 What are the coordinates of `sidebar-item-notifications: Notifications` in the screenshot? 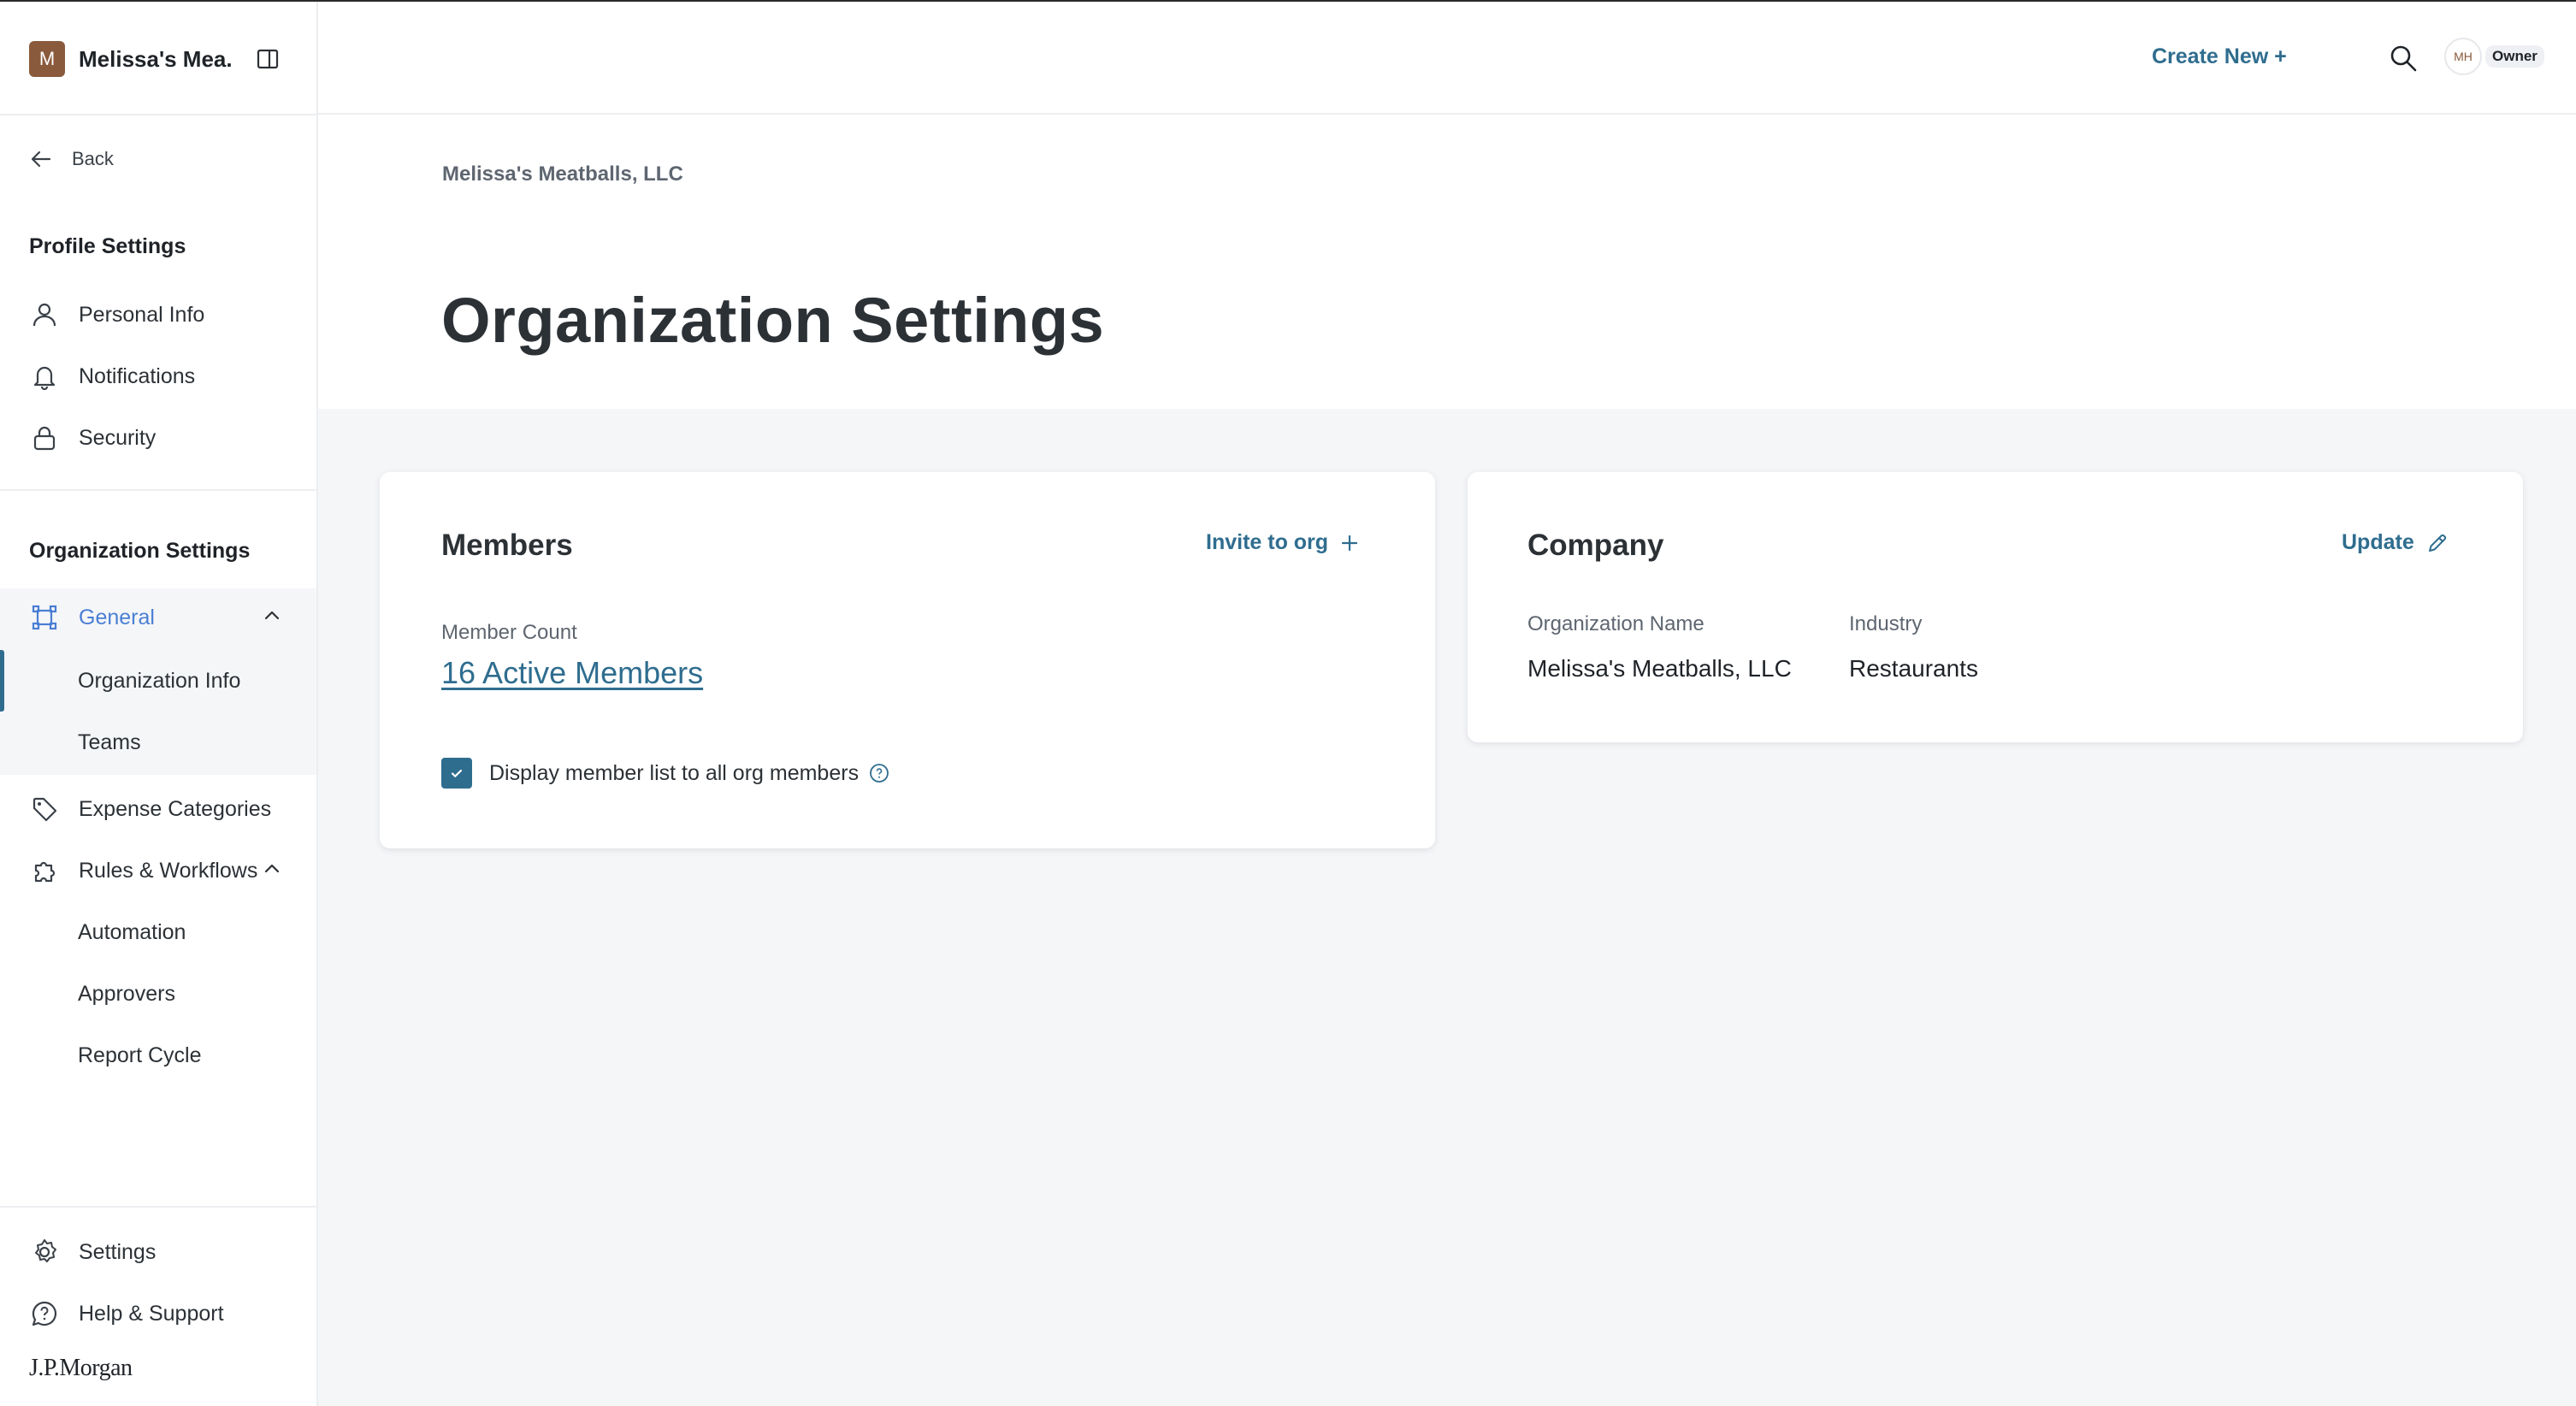 It's located at (158, 377).